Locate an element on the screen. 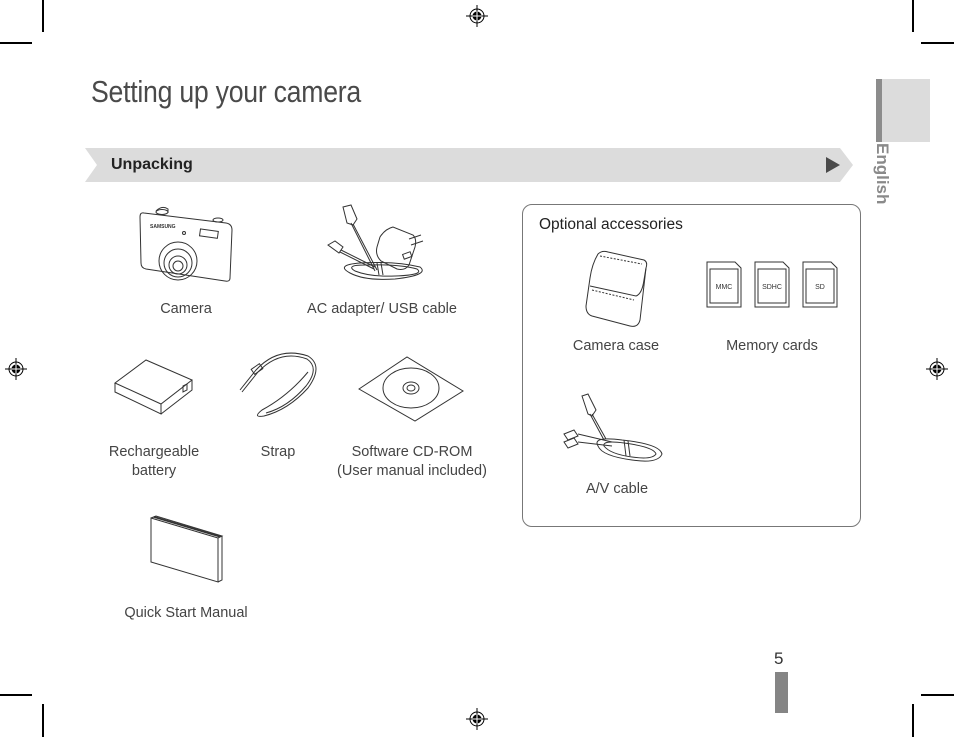  page-number-bar is located at coordinates (781, 692).